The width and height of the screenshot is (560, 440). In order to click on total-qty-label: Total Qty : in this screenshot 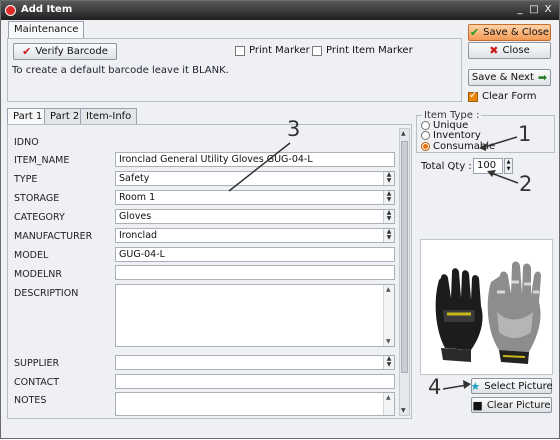, I will do `click(446, 166)`.